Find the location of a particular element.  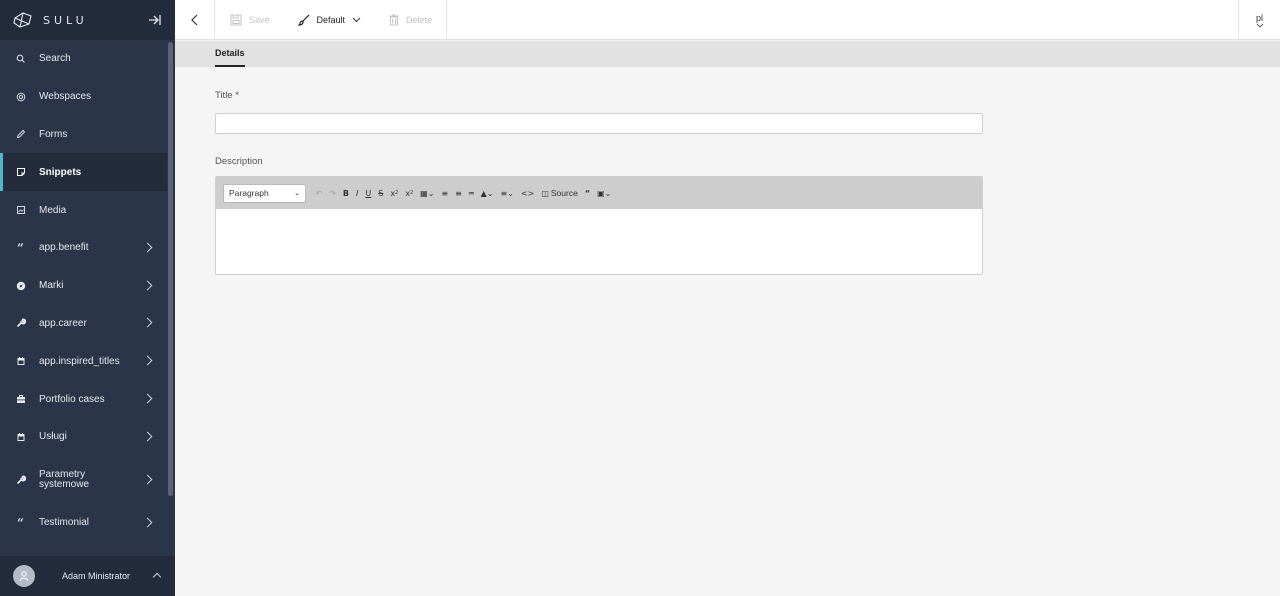

sidebar-item-marki: Marki is located at coordinates (83, 286).